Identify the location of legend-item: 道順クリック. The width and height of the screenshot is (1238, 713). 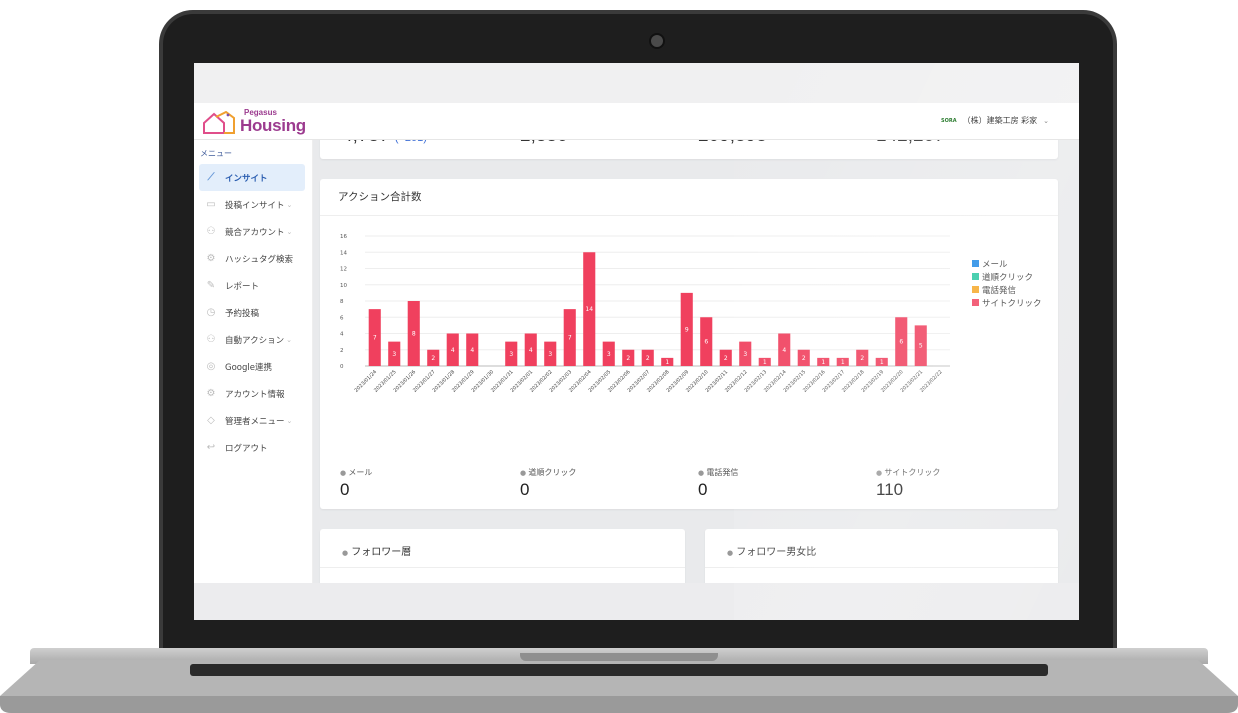
(1007, 276).